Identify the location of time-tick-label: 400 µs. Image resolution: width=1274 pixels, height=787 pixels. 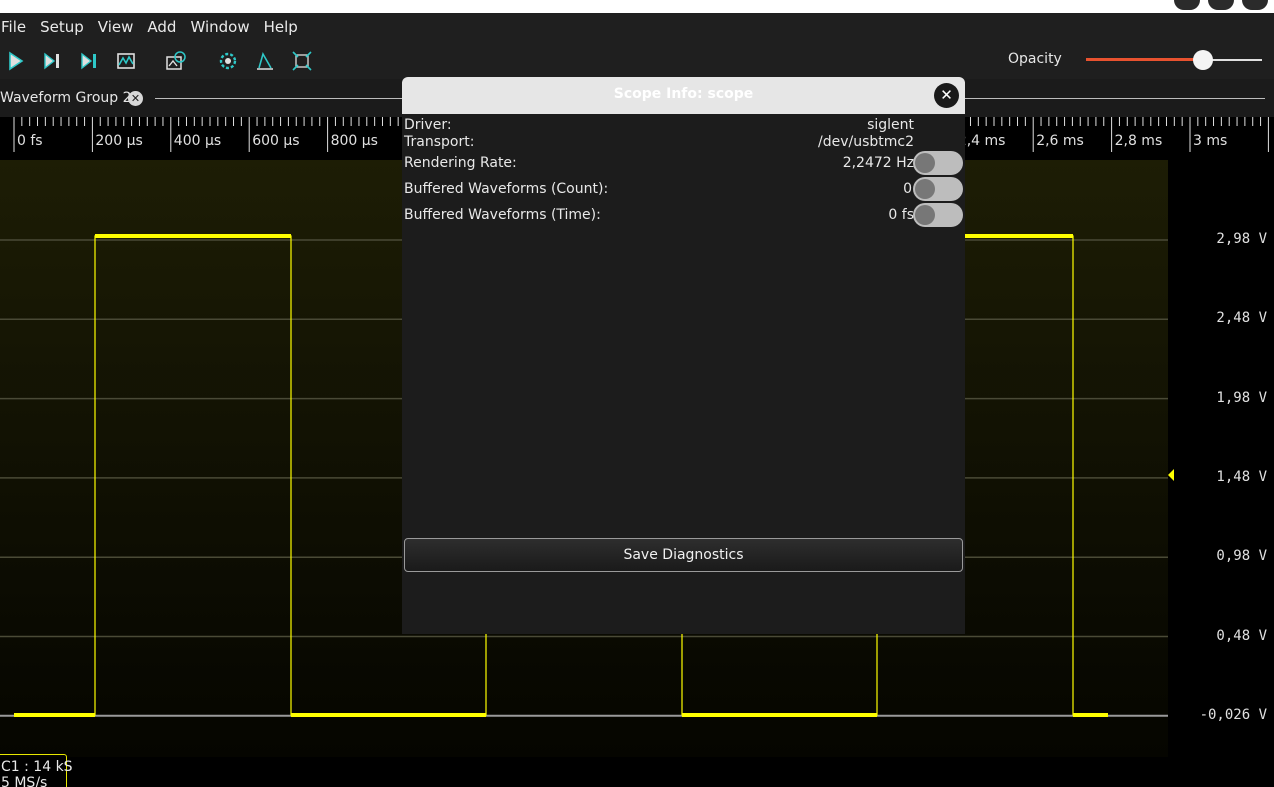
(197, 141).